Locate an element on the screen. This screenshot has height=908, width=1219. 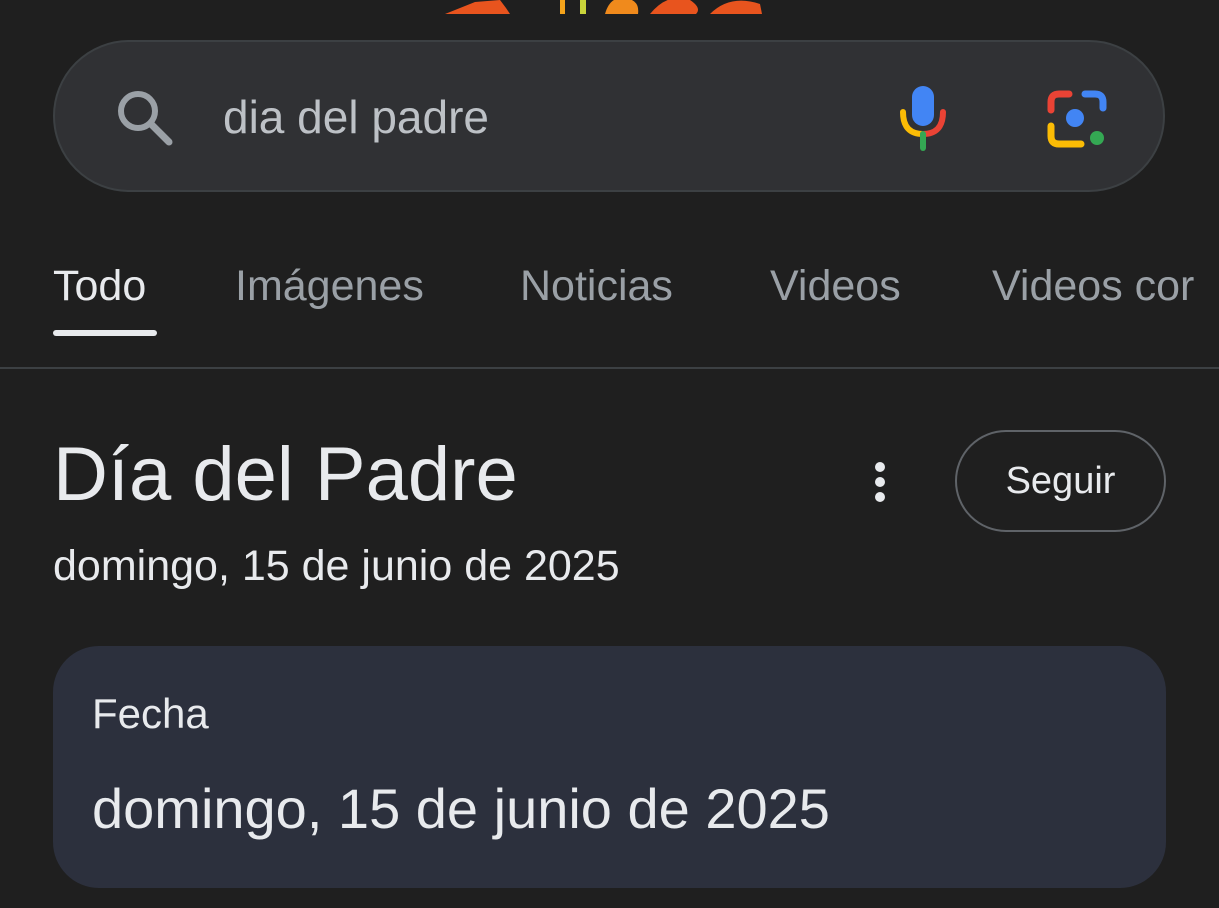
lens-icon is located at coordinates (1078, 119).